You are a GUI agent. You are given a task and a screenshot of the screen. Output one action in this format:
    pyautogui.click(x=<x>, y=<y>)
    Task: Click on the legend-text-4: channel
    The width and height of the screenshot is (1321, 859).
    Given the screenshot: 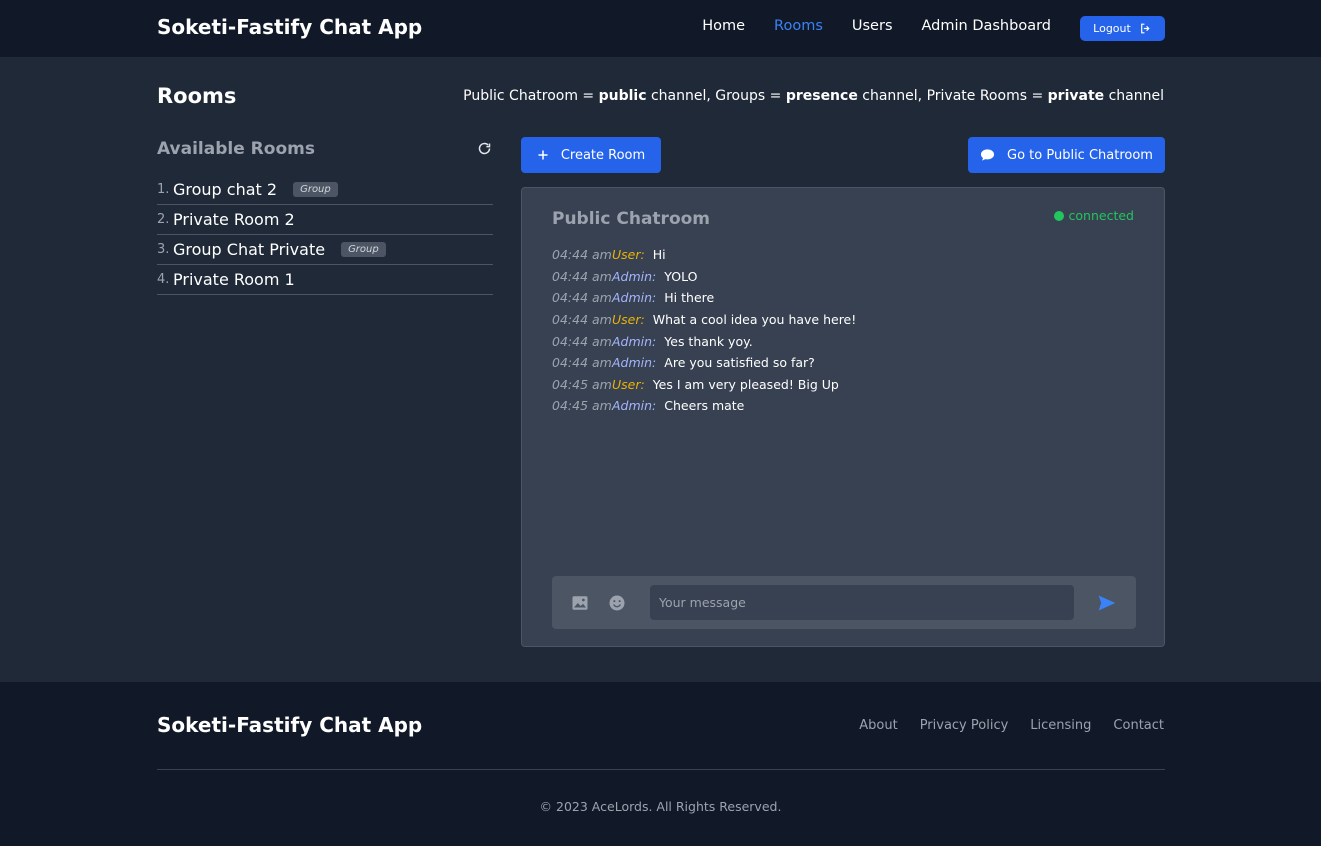 What is the action you would take?
    pyautogui.click(x=1134, y=96)
    